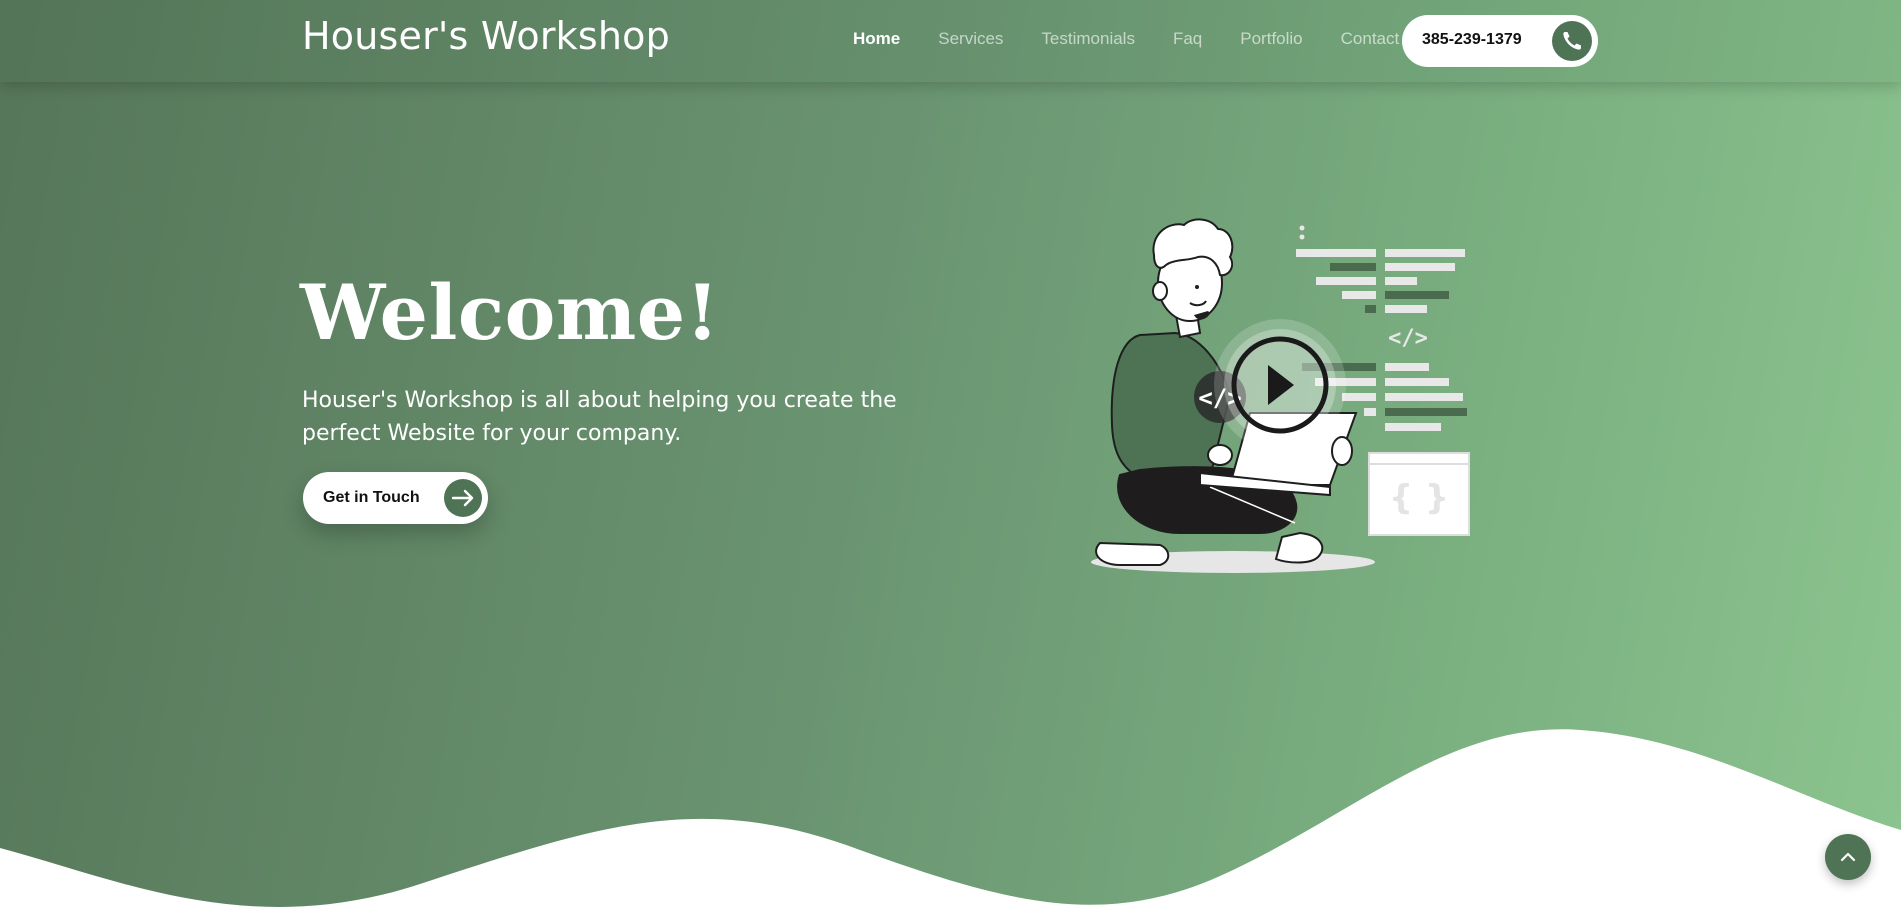 Image resolution: width=1901 pixels, height=909 pixels. I want to click on chevron-up-icon, so click(1848, 857).